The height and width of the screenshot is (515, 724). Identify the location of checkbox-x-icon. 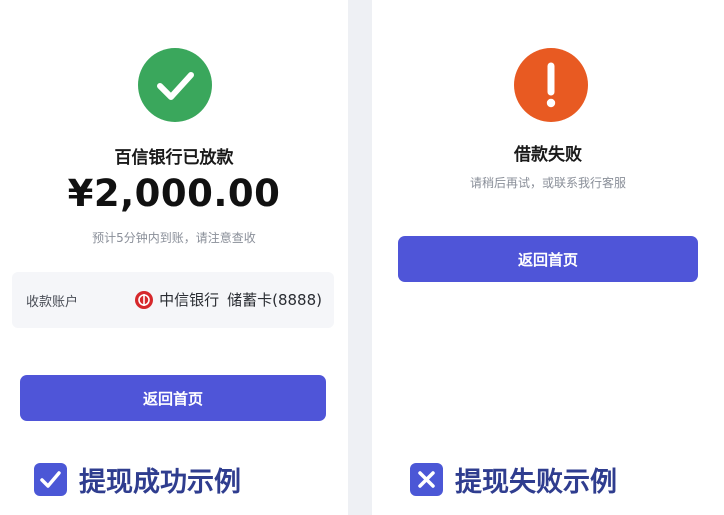
(426, 479).